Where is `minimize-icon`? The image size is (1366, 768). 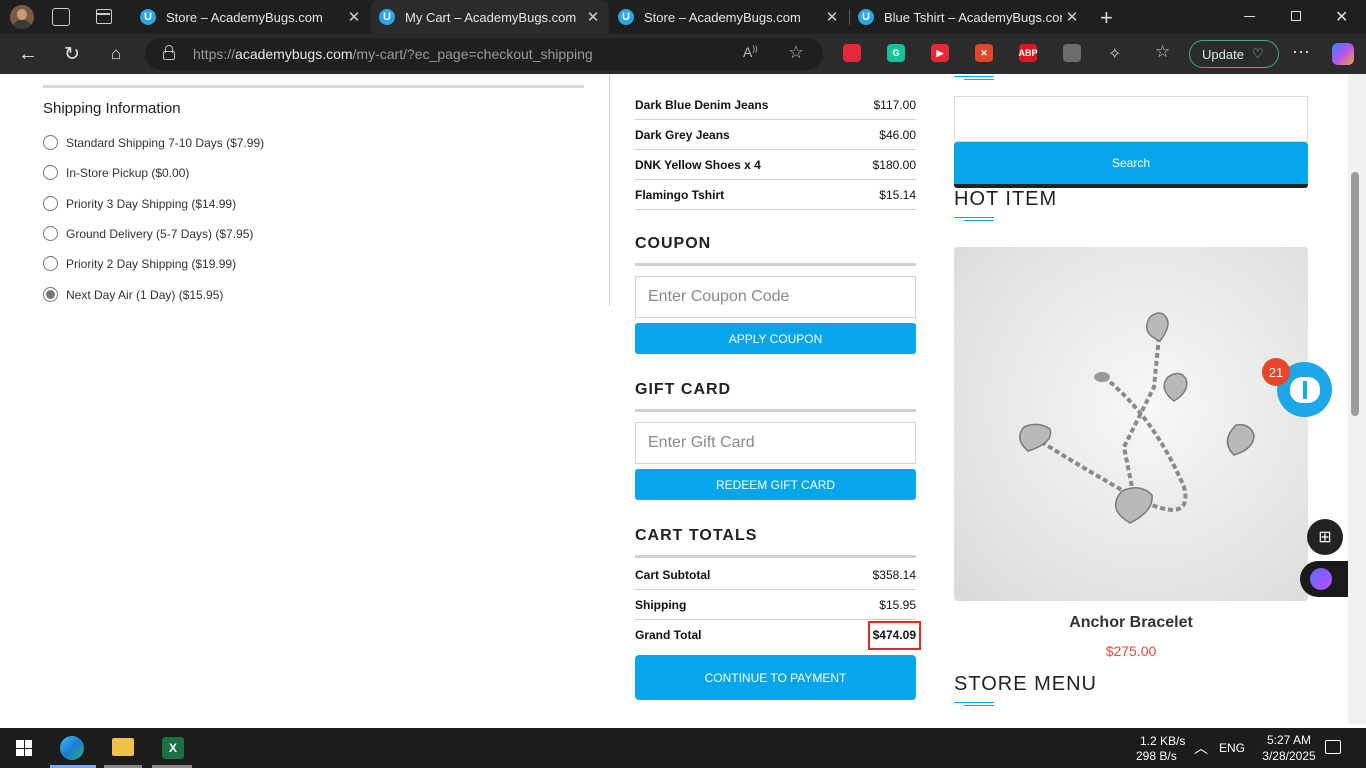
minimize-icon is located at coordinates (1249, 16).